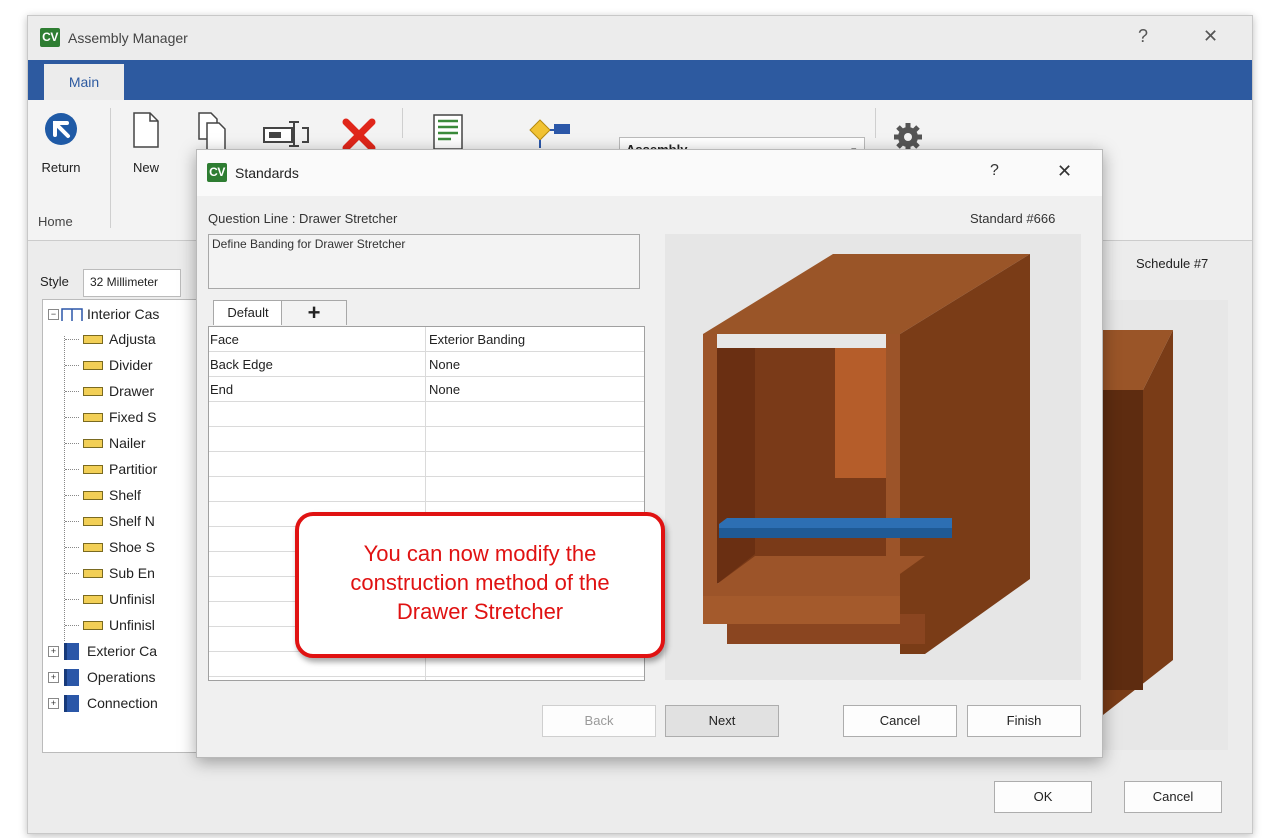 Image resolution: width=1267 pixels, height=838 pixels. Describe the element at coordinates (248, 312) in the screenshot. I see `tab-default: Default` at that location.